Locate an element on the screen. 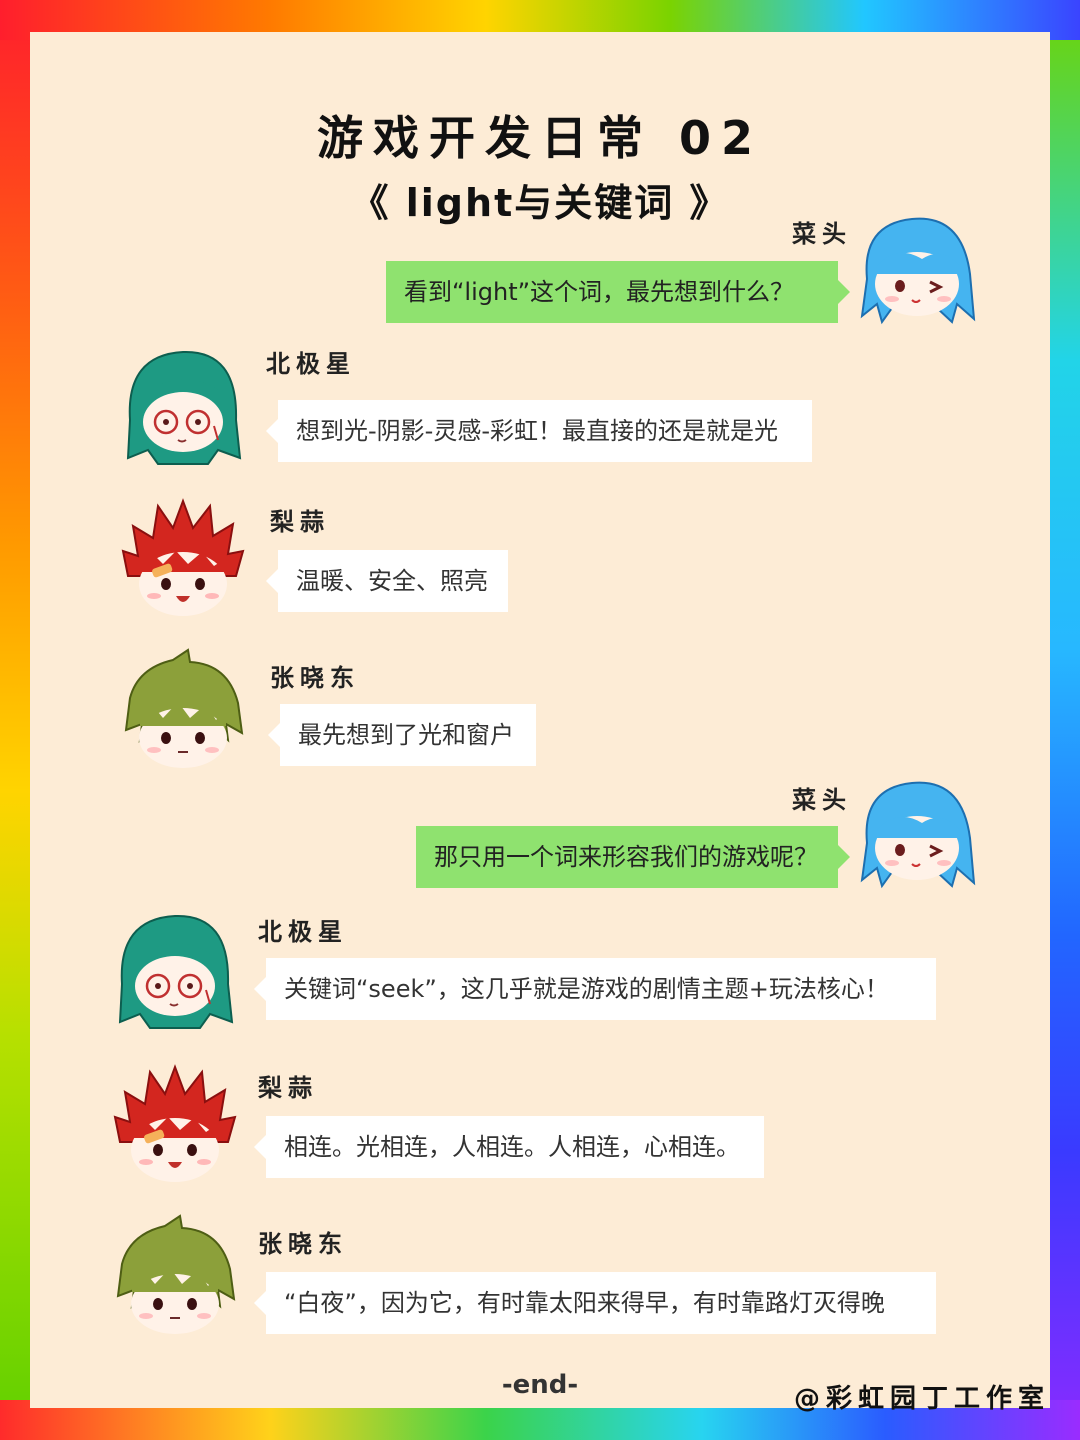 The image size is (1080, 1440). chat-bubble: 关键词“seek”，这几乎就是游戏的剧情主题+玩法核心！ is located at coordinates (595, 989).